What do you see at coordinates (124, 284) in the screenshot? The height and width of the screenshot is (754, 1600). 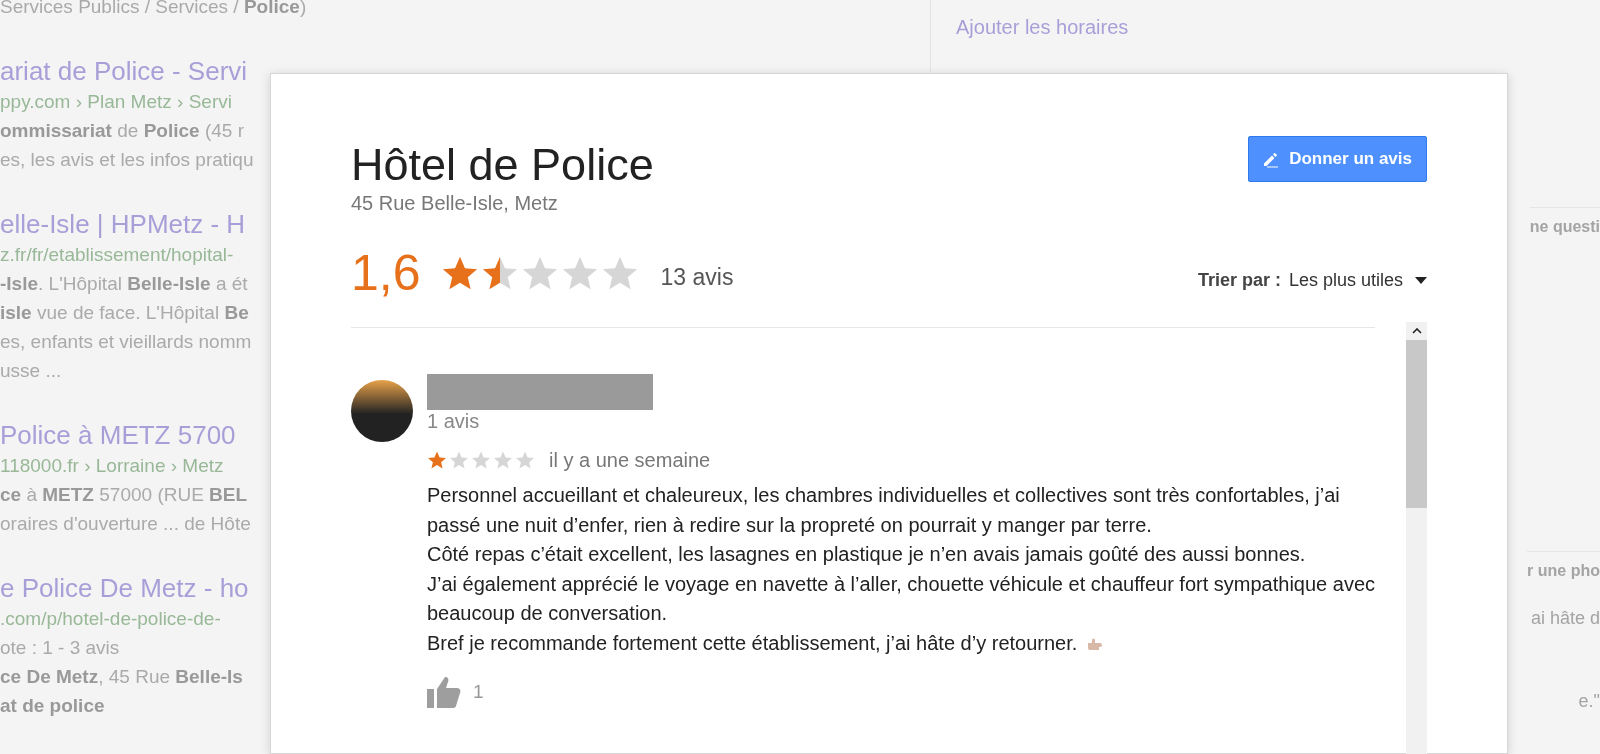 I see `result-snippet: -Isle. L'Hôpital Belle-Isle a ét` at bounding box center [124, 284].